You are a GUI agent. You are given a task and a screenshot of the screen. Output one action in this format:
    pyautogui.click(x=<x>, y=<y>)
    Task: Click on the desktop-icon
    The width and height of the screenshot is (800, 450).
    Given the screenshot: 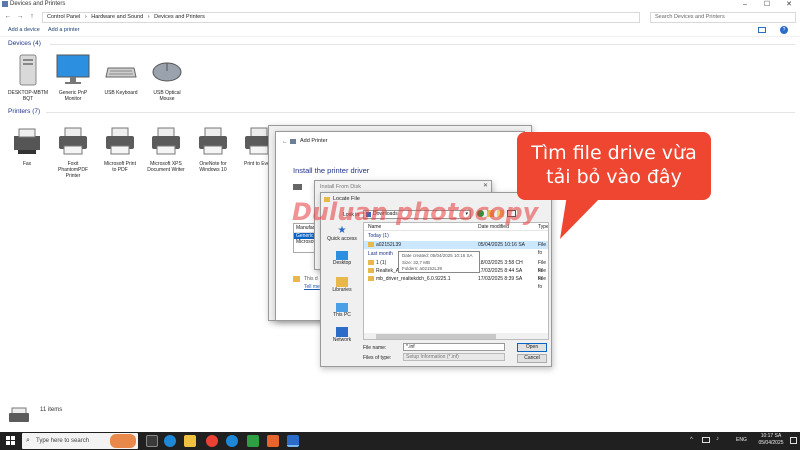 What is the action you would take?
    pyautogui.click(x=342, y=255)
    